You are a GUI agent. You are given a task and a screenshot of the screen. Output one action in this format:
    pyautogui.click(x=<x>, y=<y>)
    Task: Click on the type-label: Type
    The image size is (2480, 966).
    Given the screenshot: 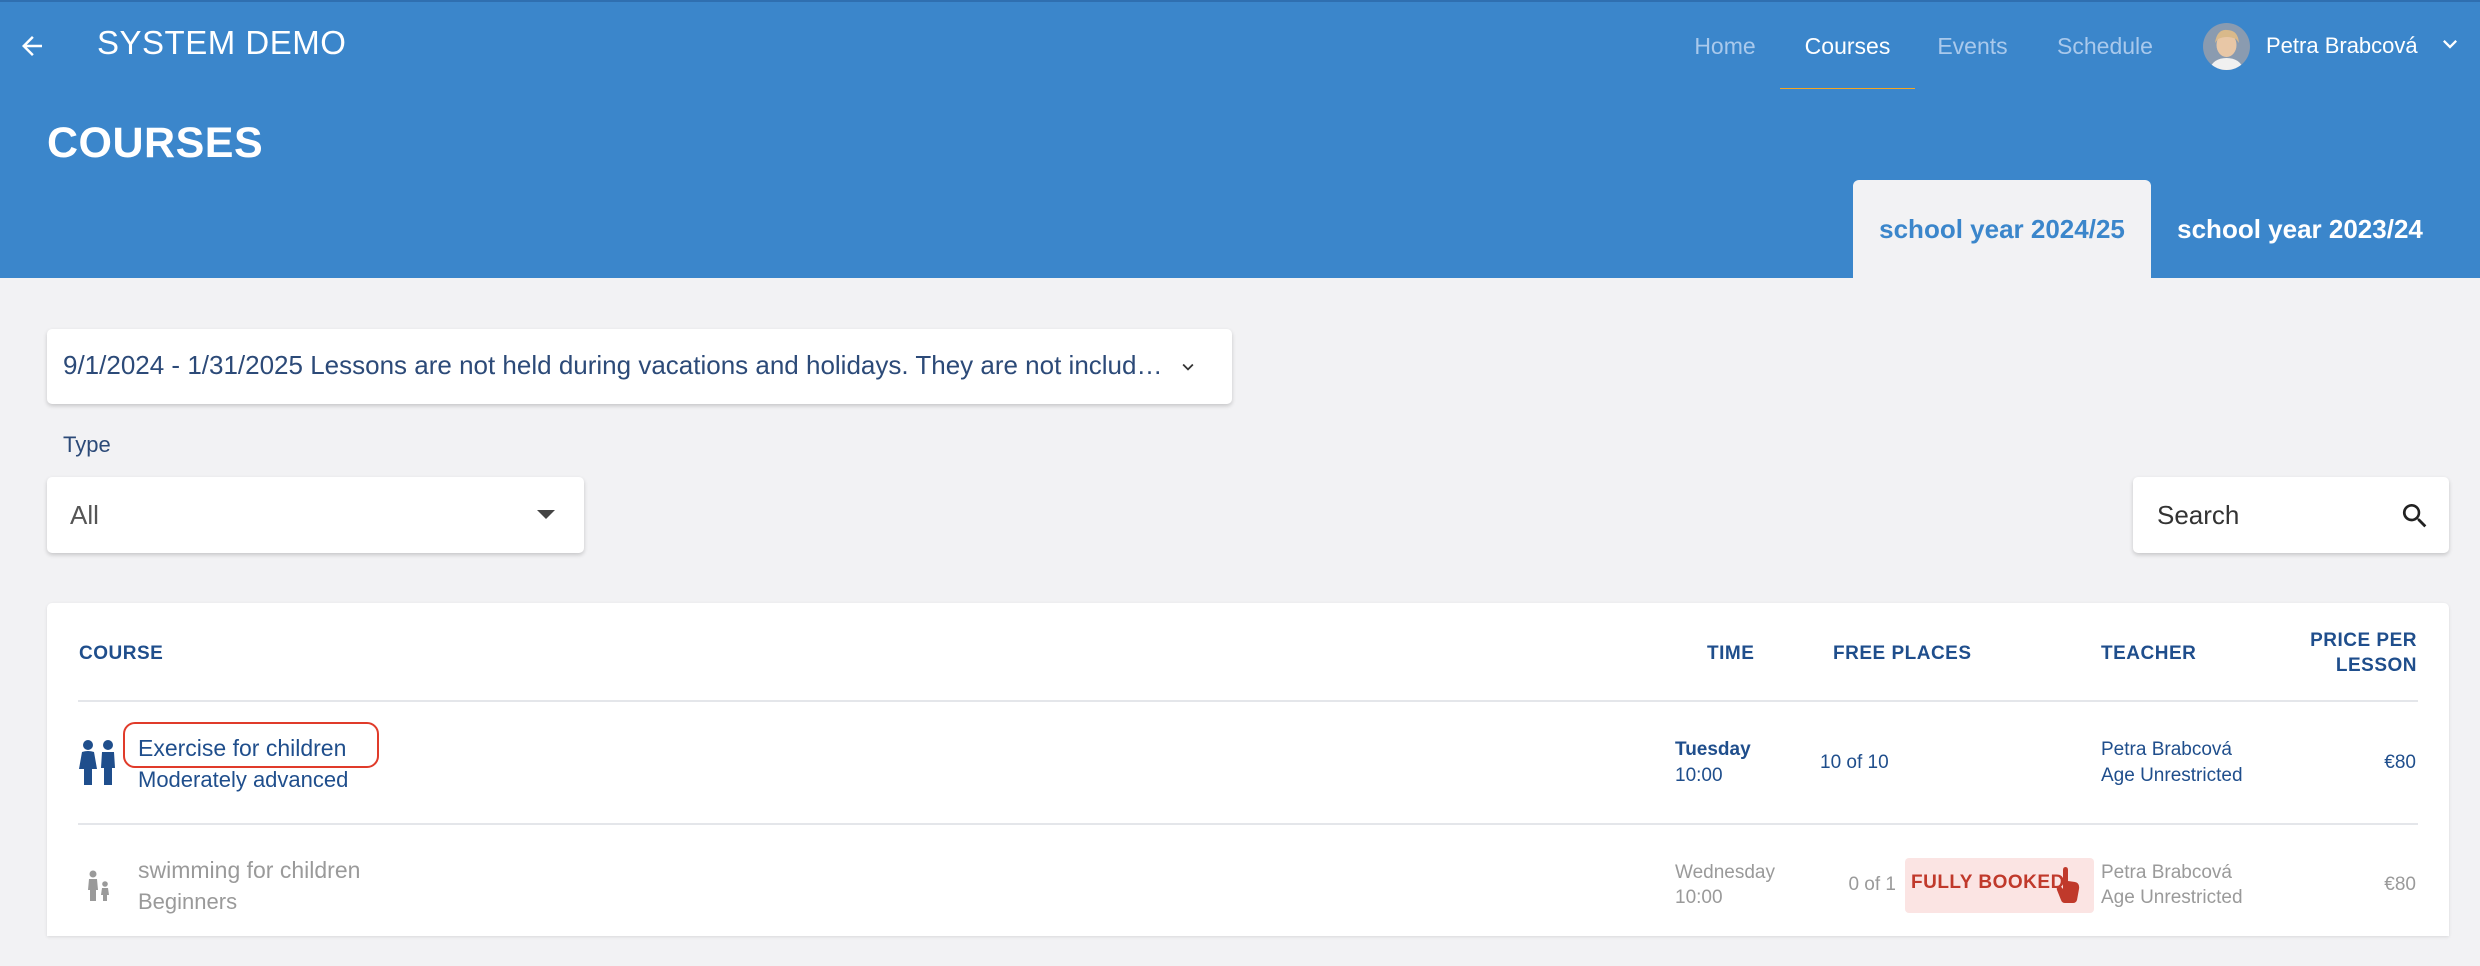 What is the action you would take?
    pyautogui.click(x=87, y=444)
    